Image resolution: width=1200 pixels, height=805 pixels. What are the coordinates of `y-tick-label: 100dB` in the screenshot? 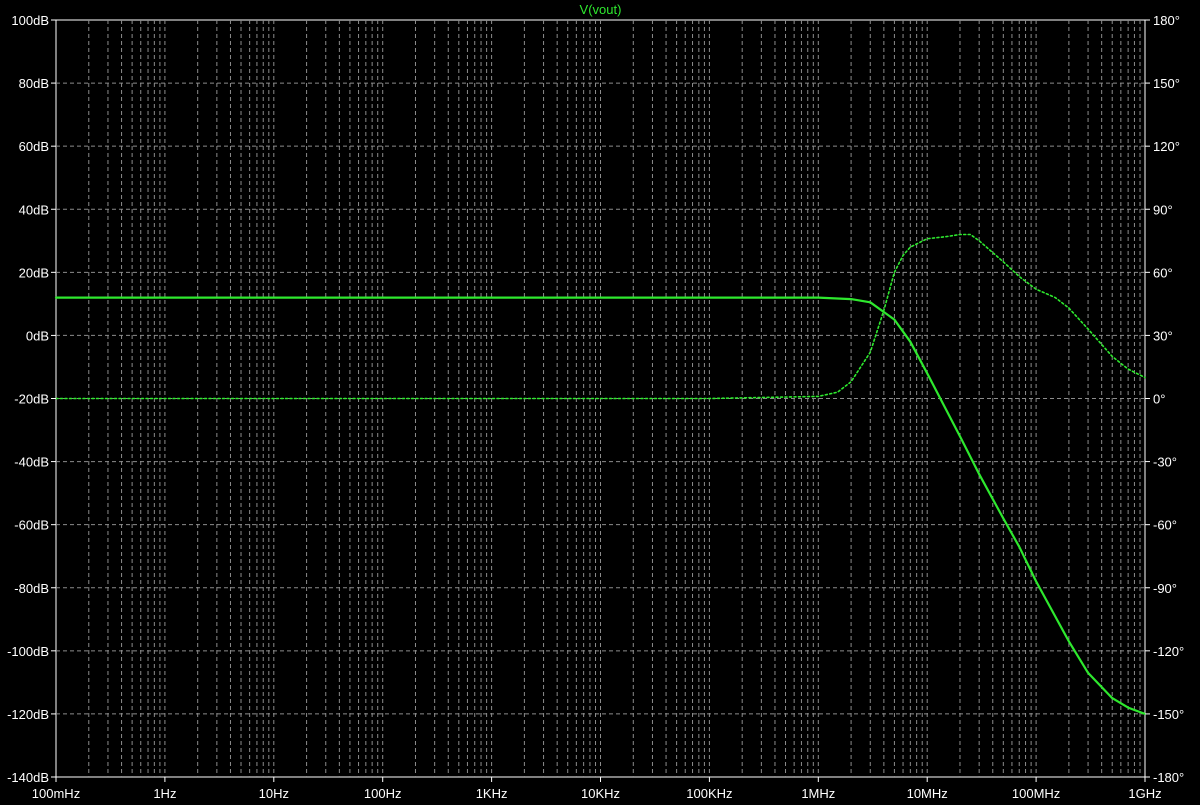 It's located at (30, 20).